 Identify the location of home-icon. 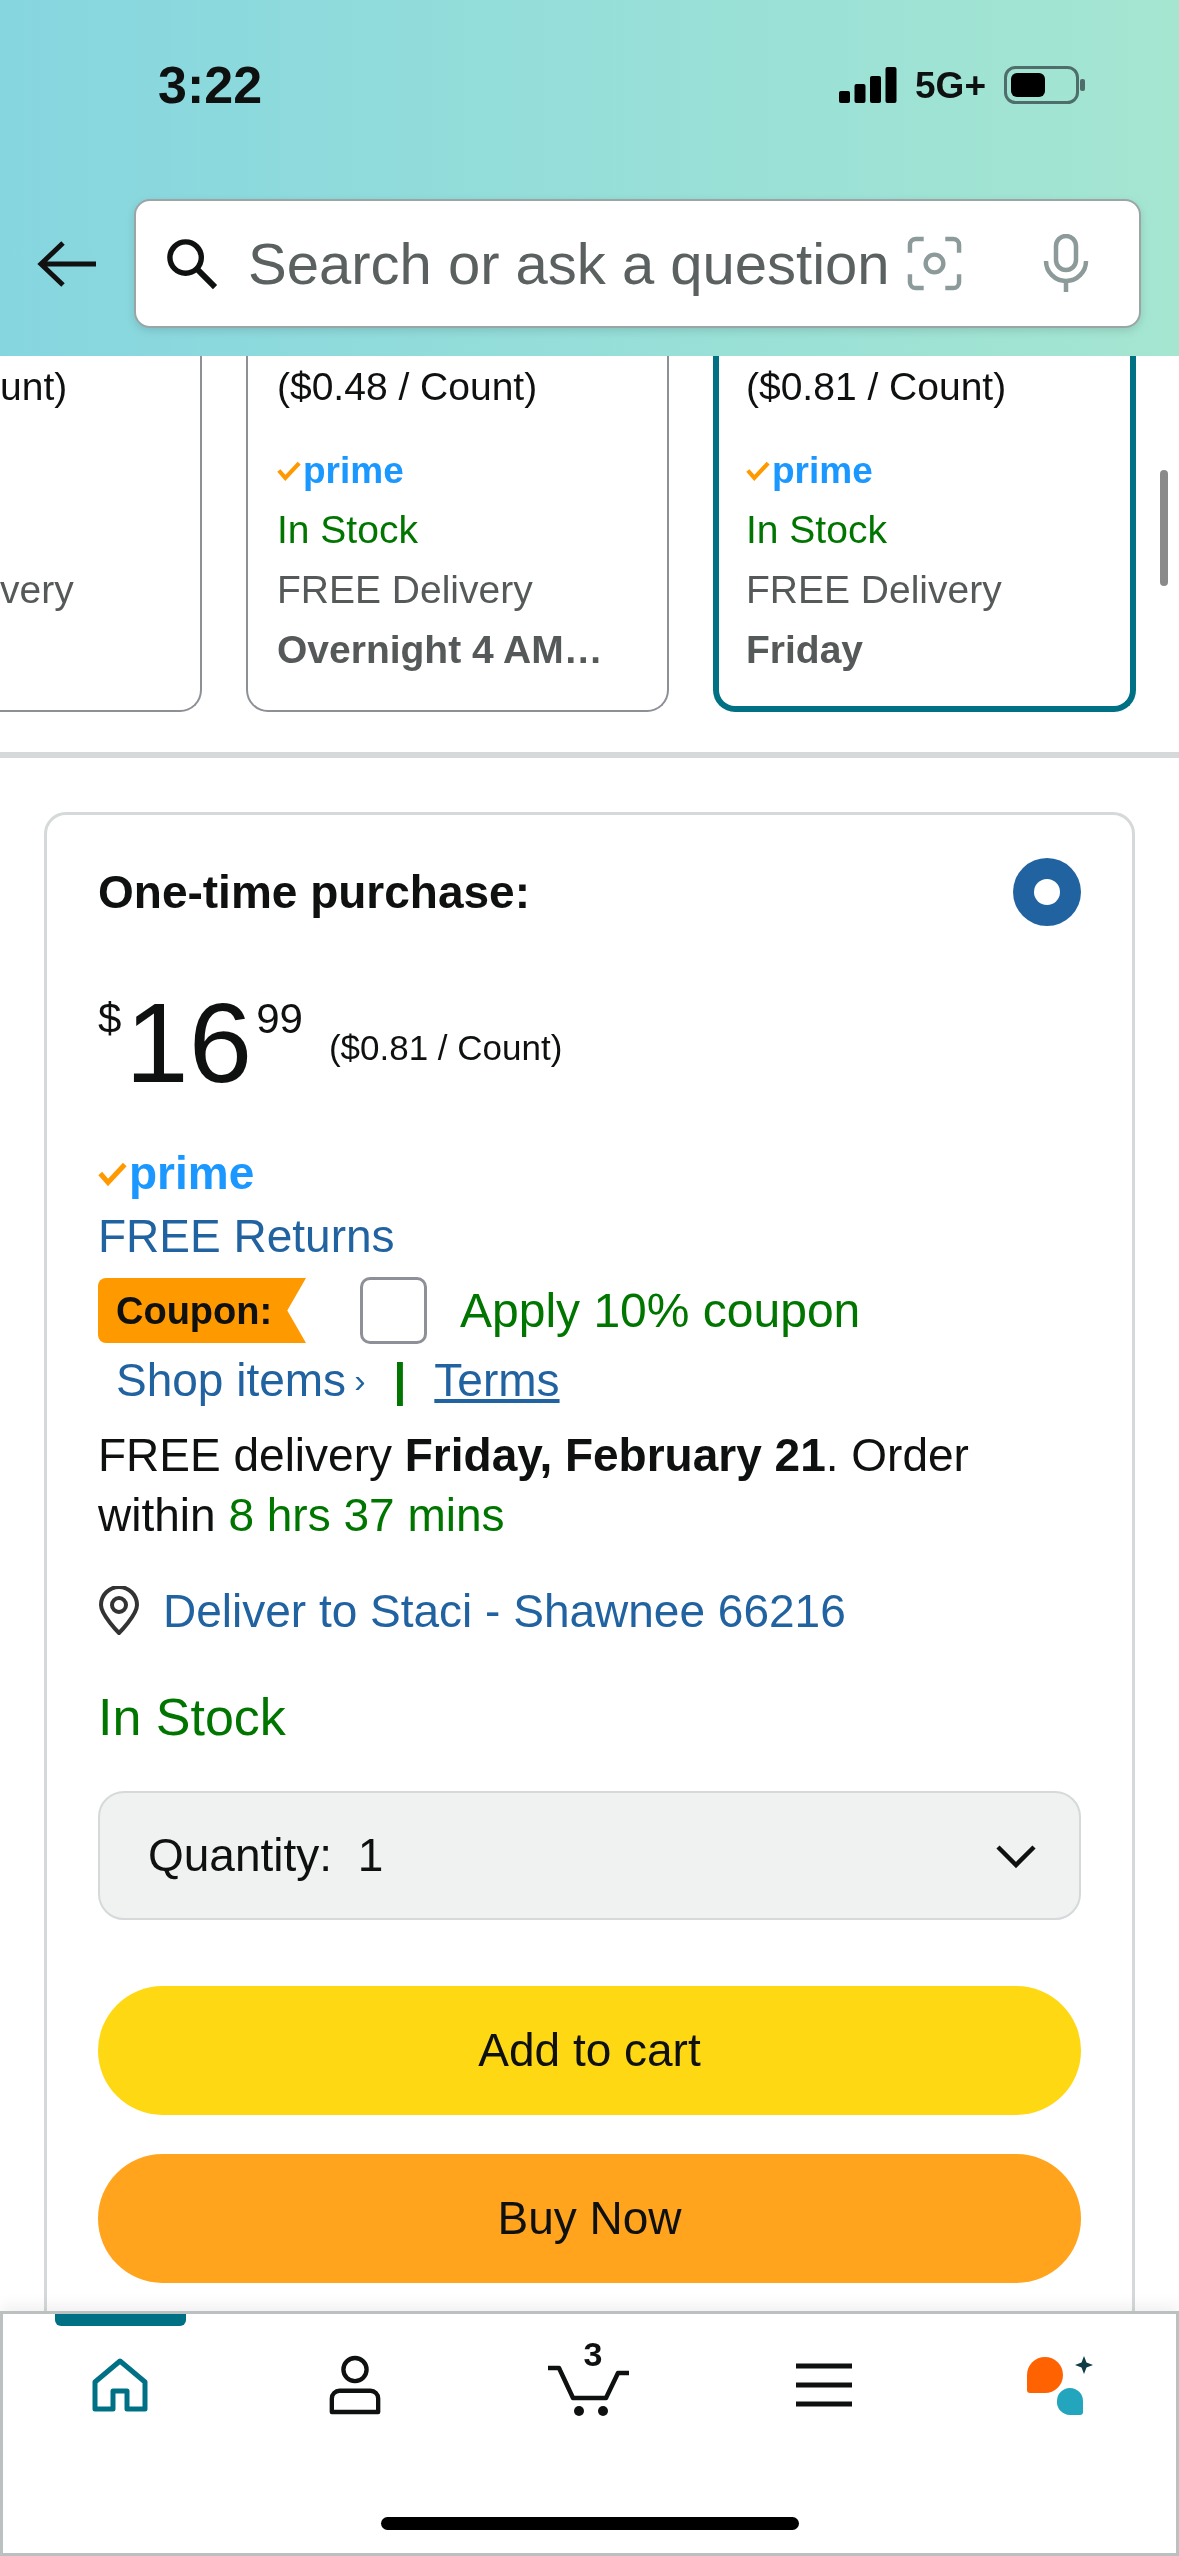
(120, 2385).